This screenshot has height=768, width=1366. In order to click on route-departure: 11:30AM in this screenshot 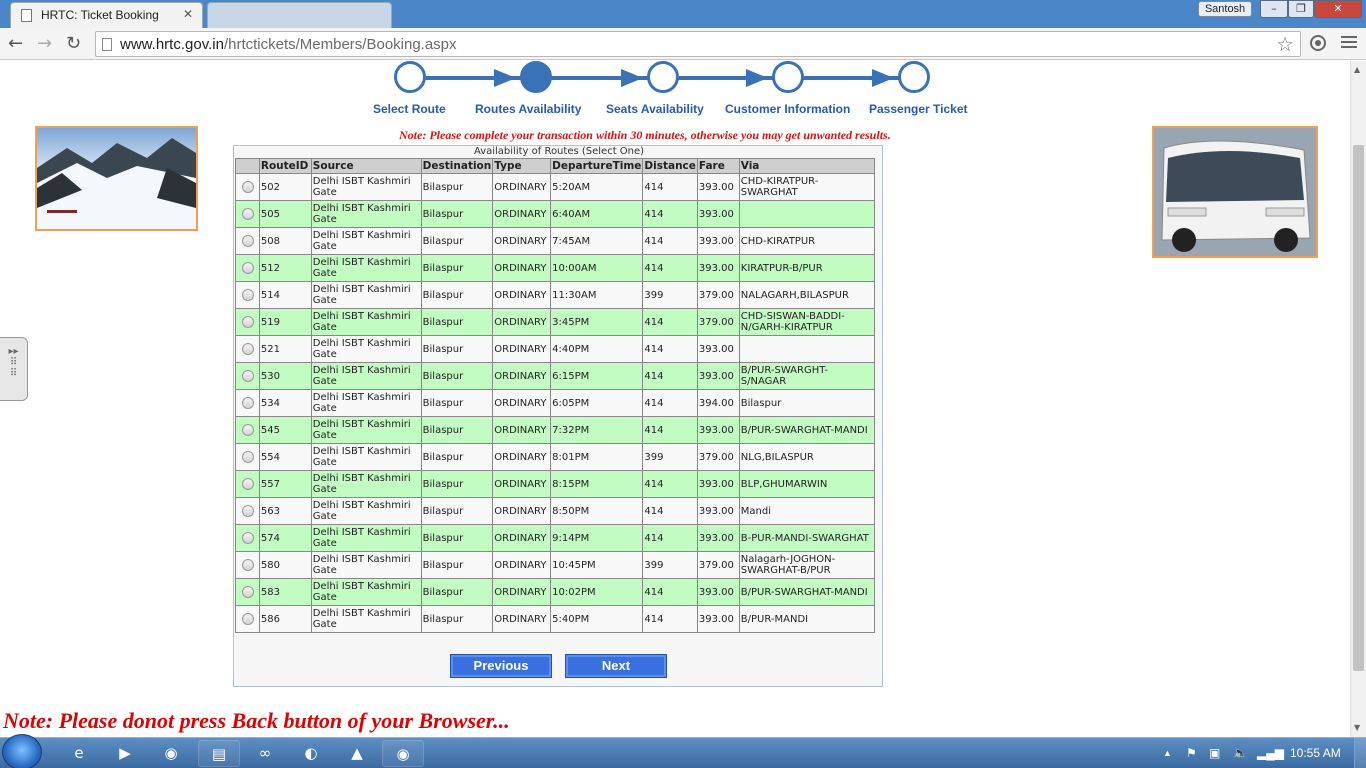, I will do `click(597, 295)`.